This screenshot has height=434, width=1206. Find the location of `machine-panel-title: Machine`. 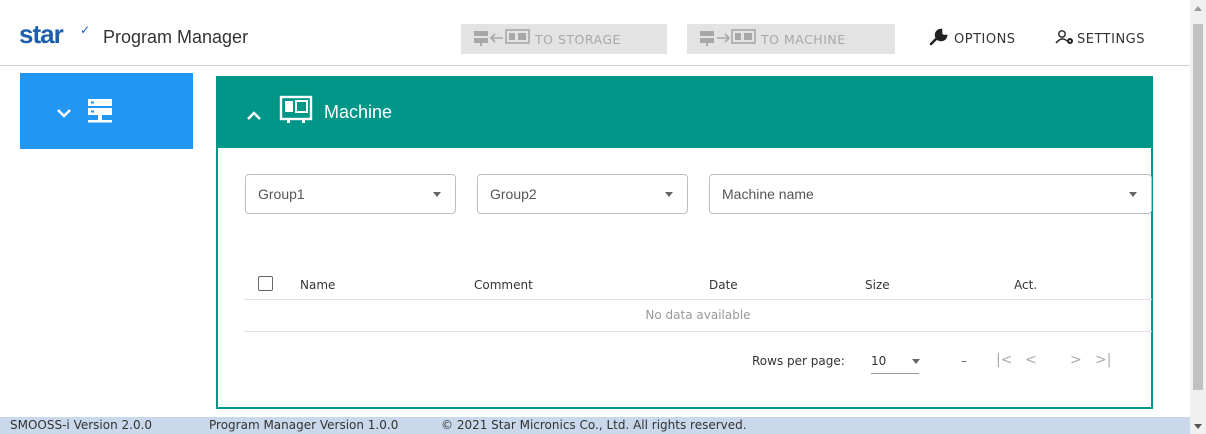

machine-panel-title: Machine is located at coordinates (358, 112).